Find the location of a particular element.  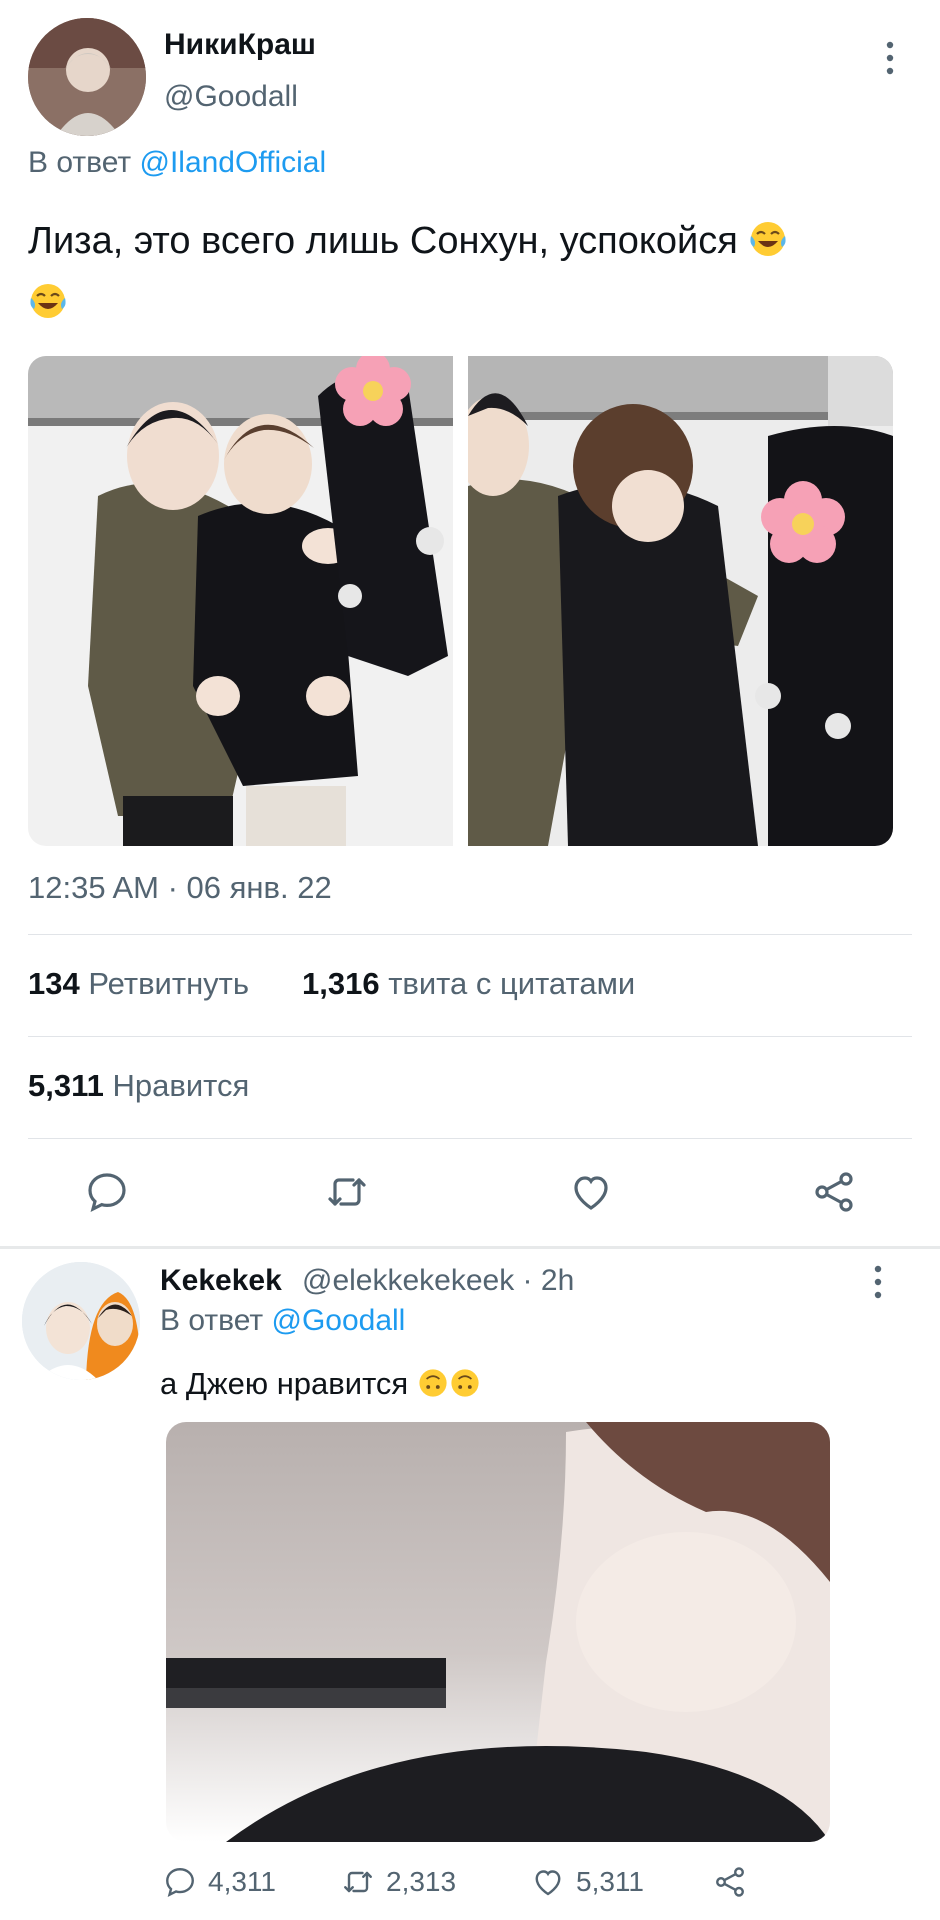

tweet-text: Лиза, это всего лишь Сонхун, успокойся is located at coordinates (468, 272).